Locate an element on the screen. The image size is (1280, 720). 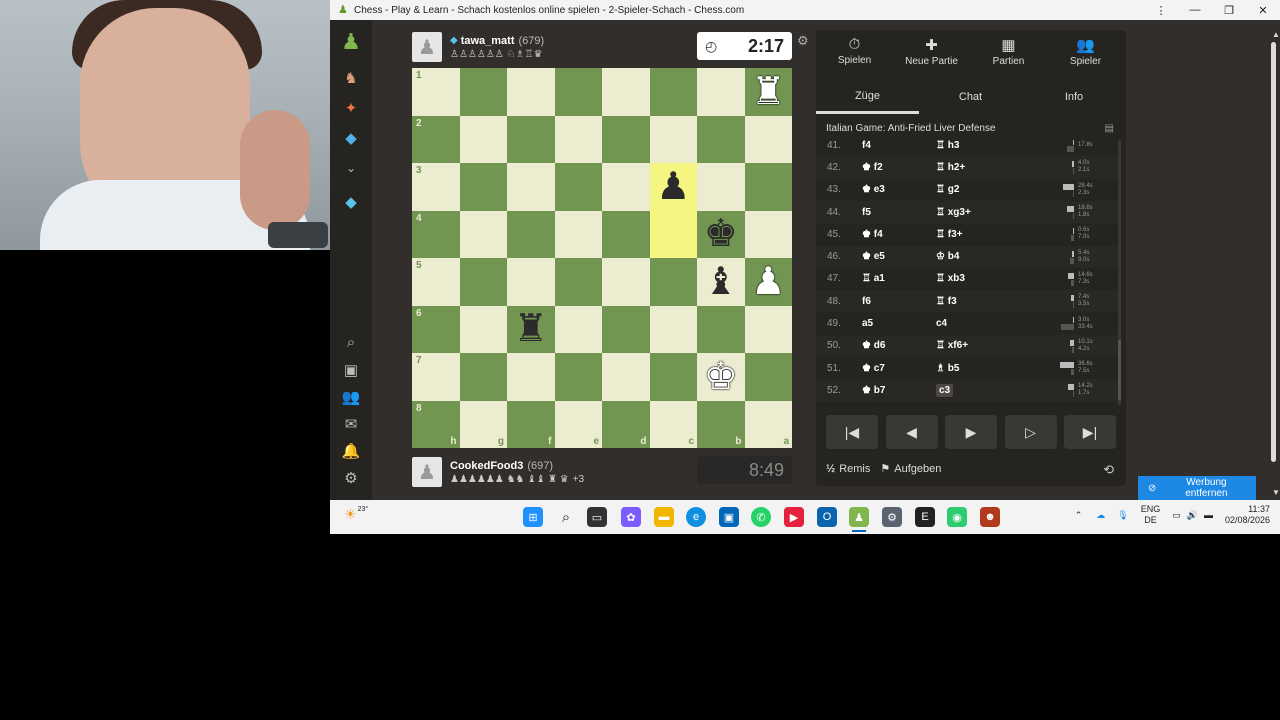
subtab-chat: Chat is located at coordinates (970, 97).